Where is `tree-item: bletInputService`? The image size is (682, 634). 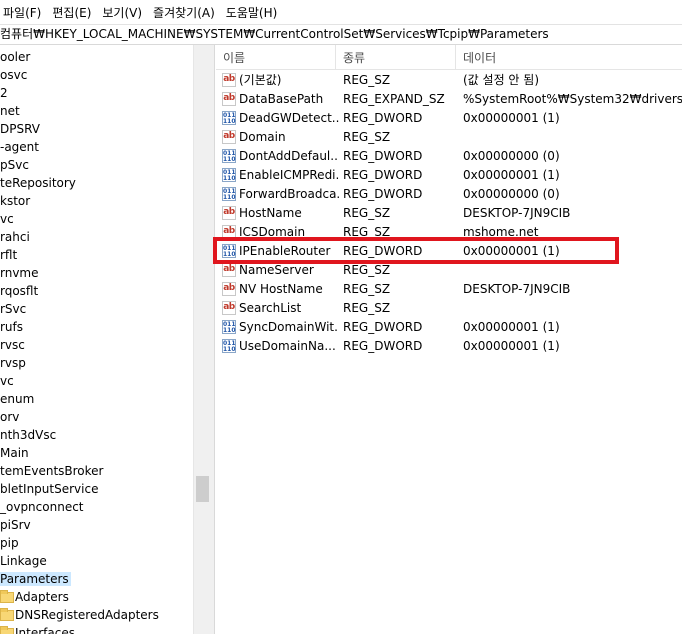
tree-item: bletInputService is located at coordinates (49, 489).